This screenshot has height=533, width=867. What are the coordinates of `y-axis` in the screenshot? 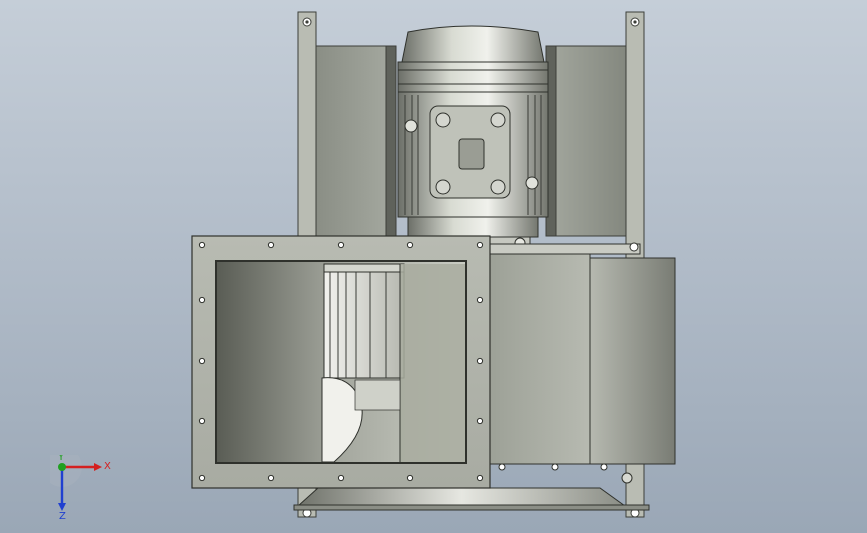 It's located at (62, 467).